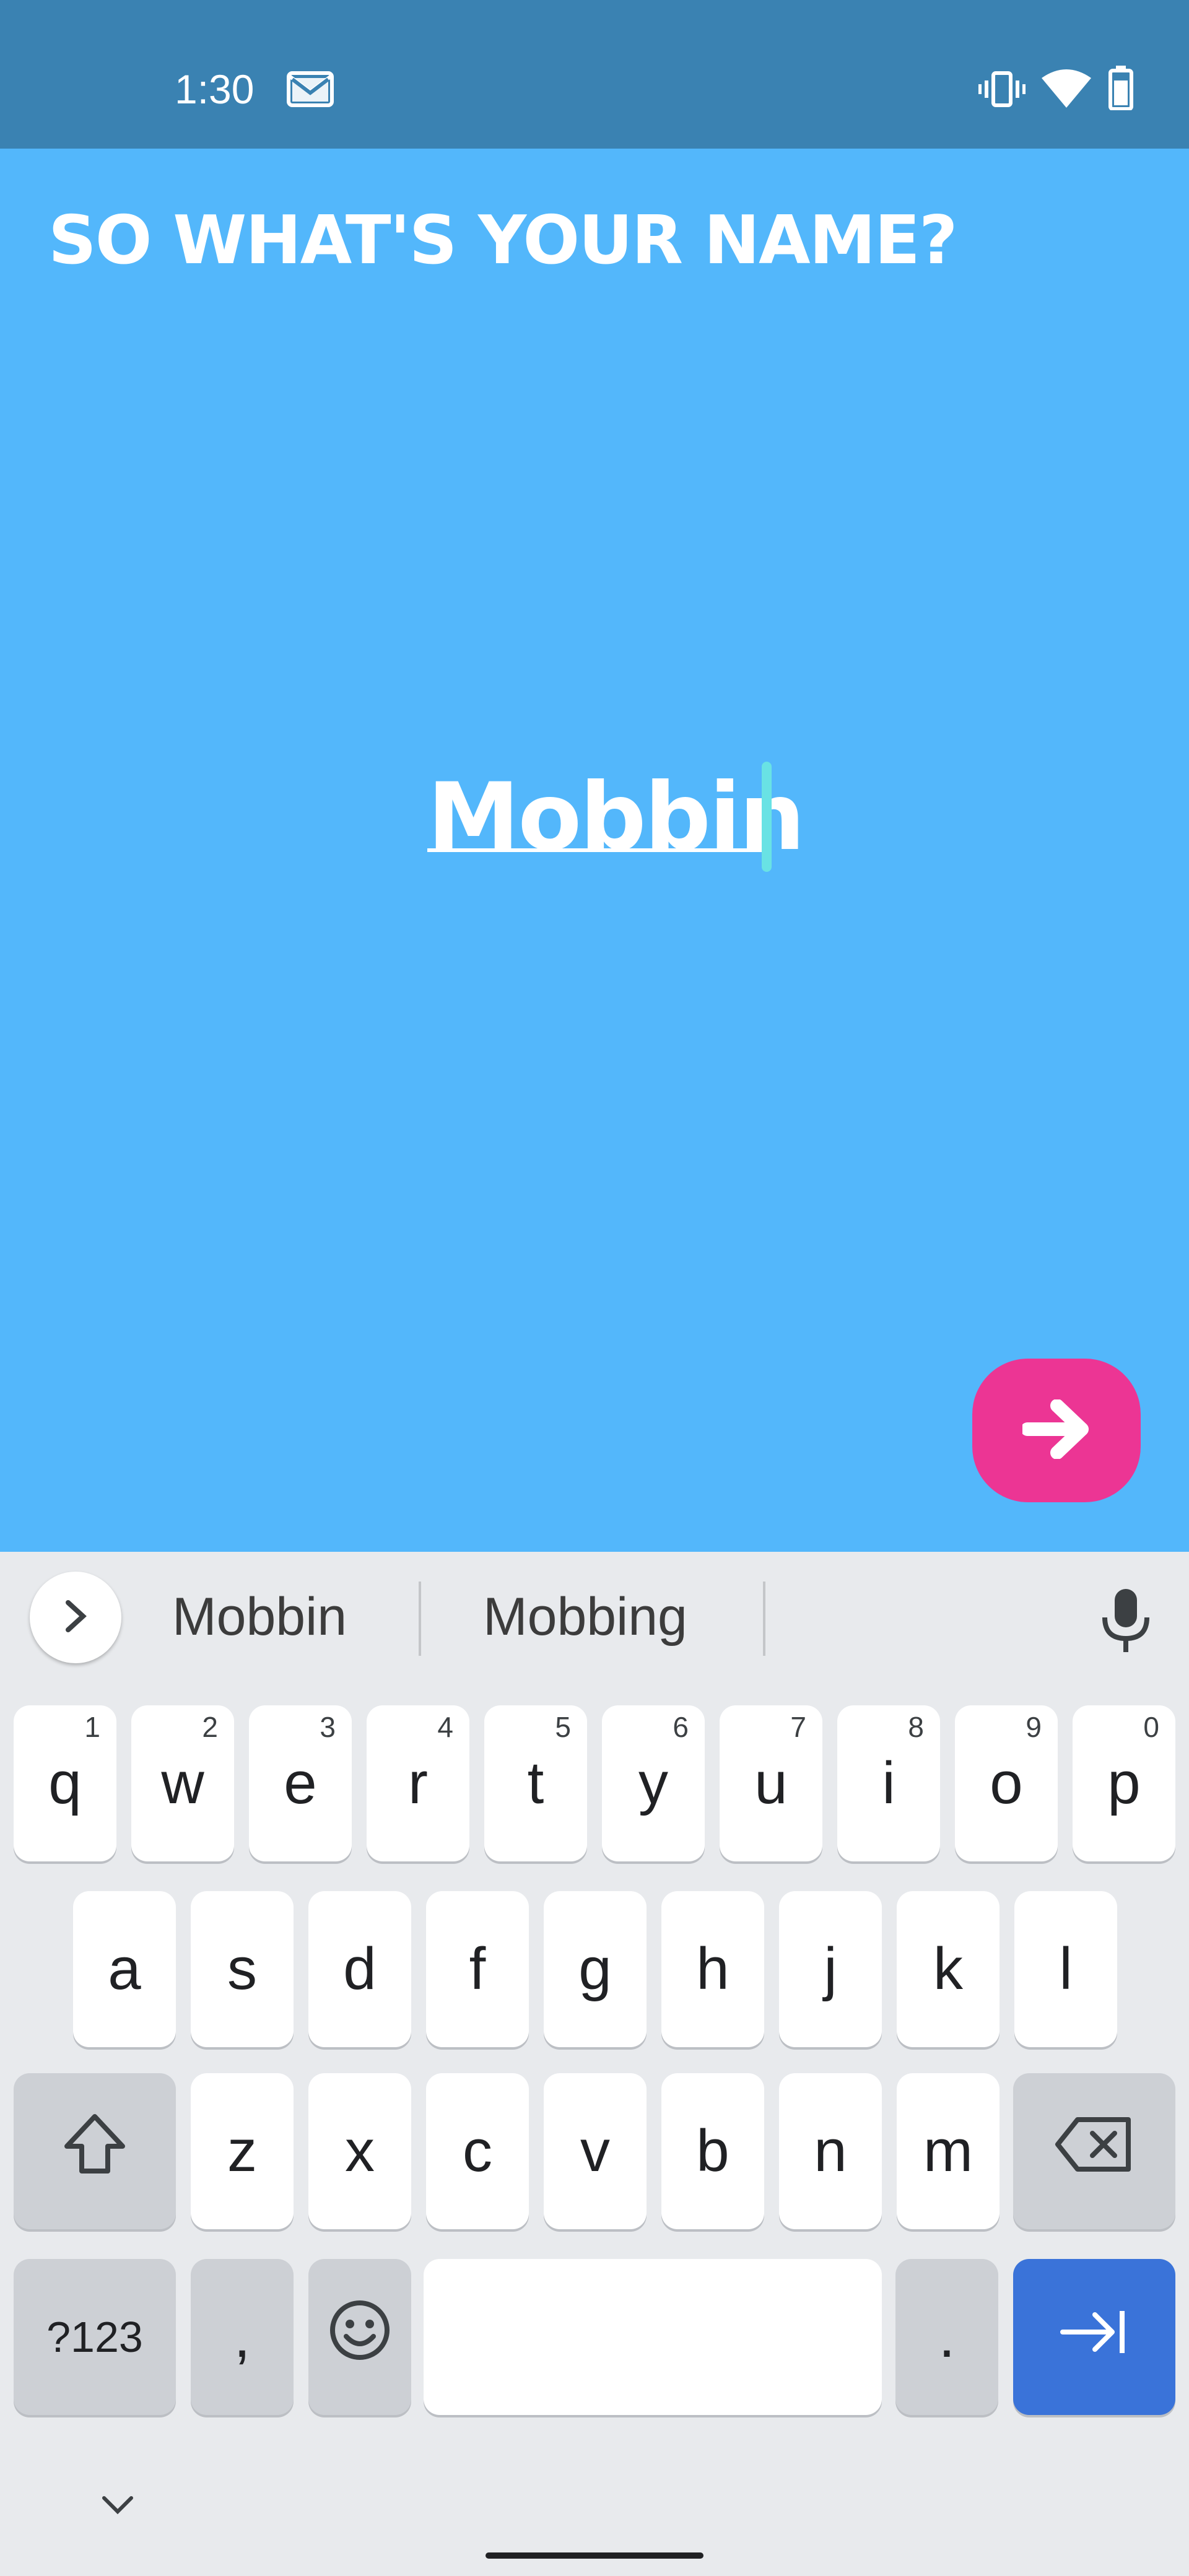 Image resolution: width=1189 pixels, height=2576 pixels. I want to click on wifi-icon, so click(1066, 90).